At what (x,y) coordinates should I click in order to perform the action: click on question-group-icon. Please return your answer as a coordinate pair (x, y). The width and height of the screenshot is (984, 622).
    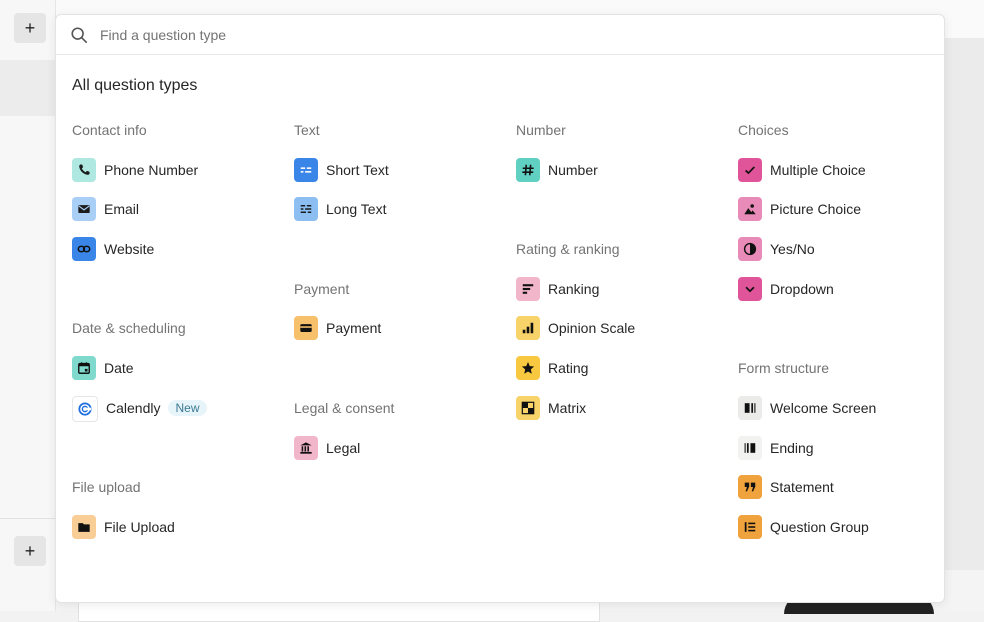
    Looking at the image, I should click on (750, 526).